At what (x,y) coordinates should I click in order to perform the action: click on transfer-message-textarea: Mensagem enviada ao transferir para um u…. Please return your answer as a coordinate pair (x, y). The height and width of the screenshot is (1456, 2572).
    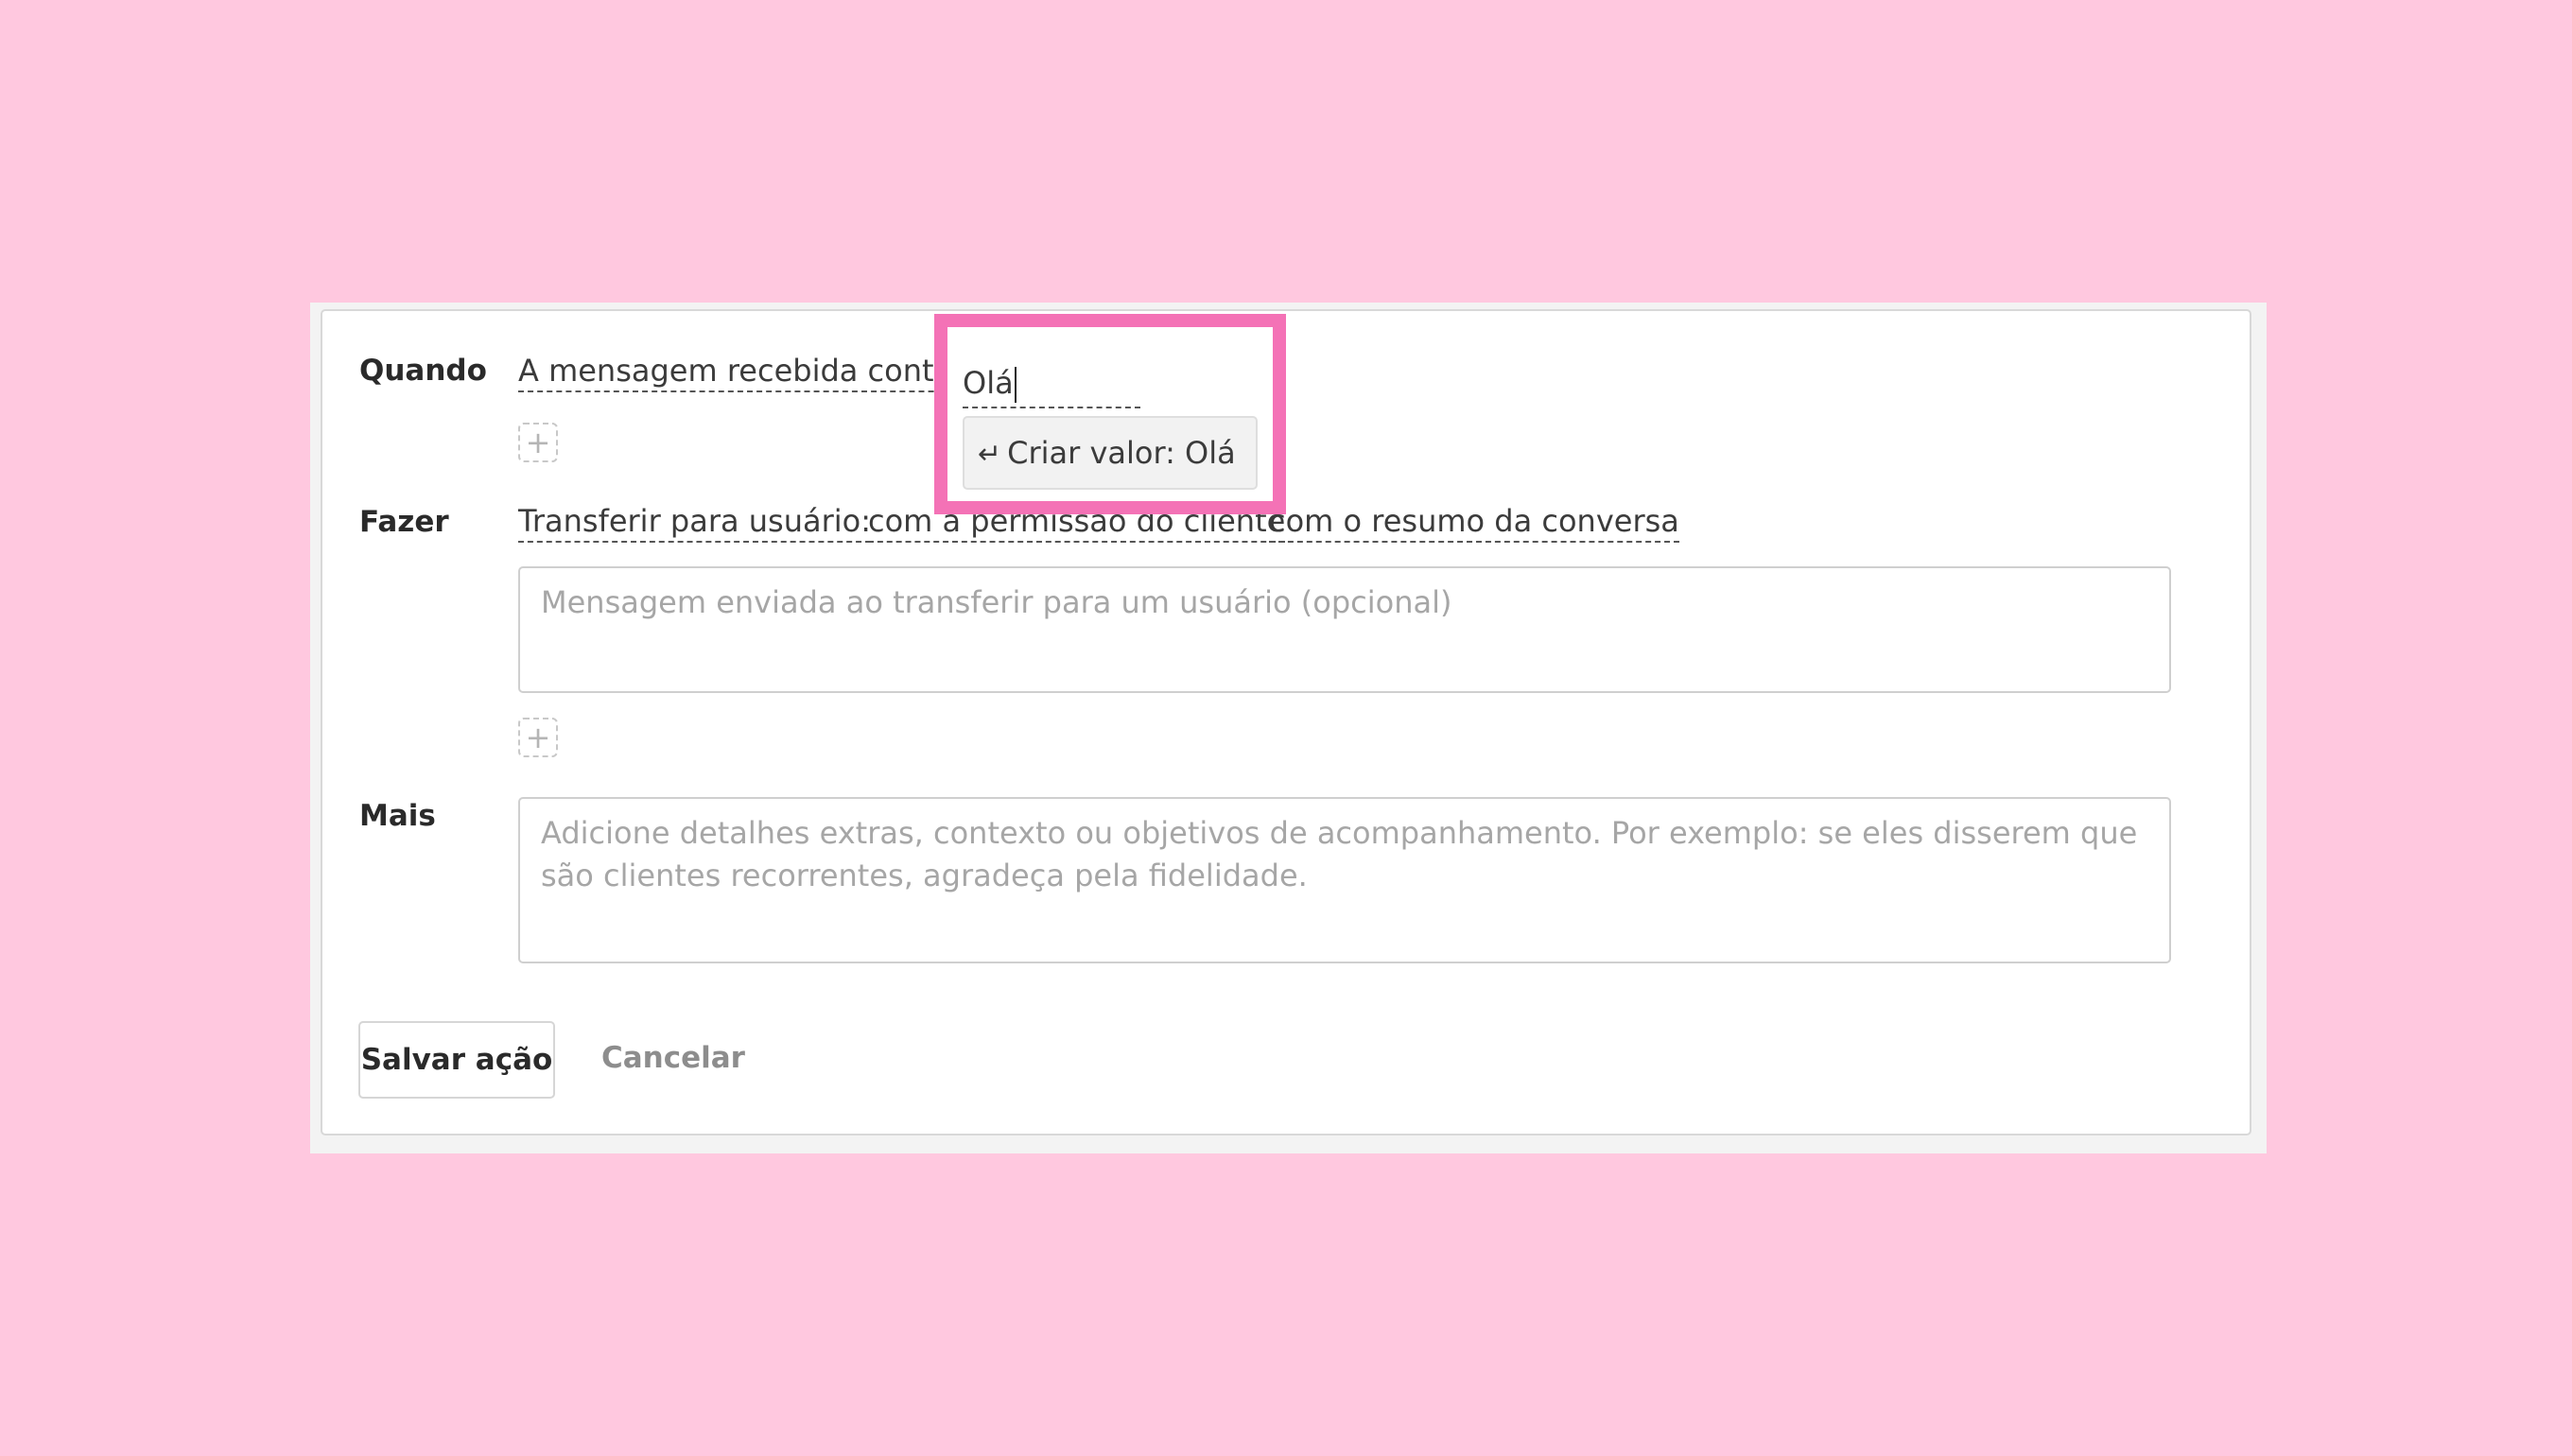
    Looking at the image, I should click on (1344, 629).